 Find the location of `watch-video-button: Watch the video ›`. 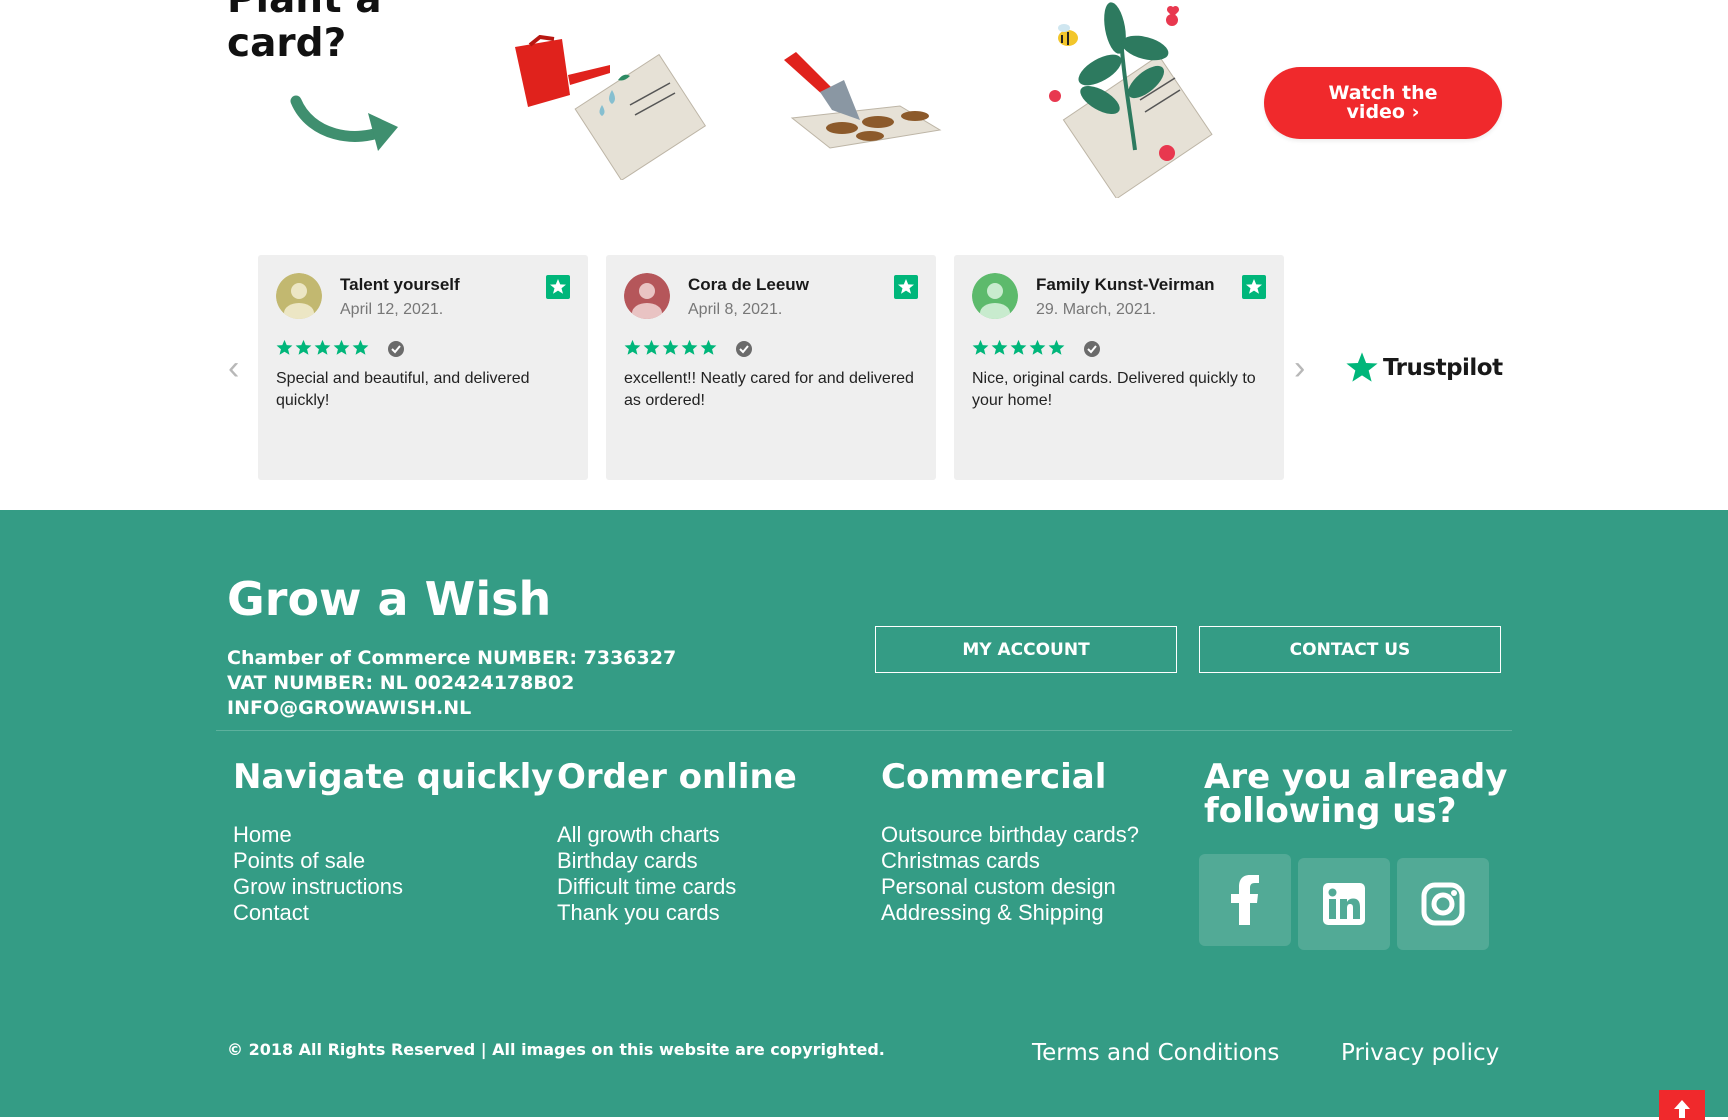

watch-video-button: Watch the video › is located at coordinates (1383, 103).